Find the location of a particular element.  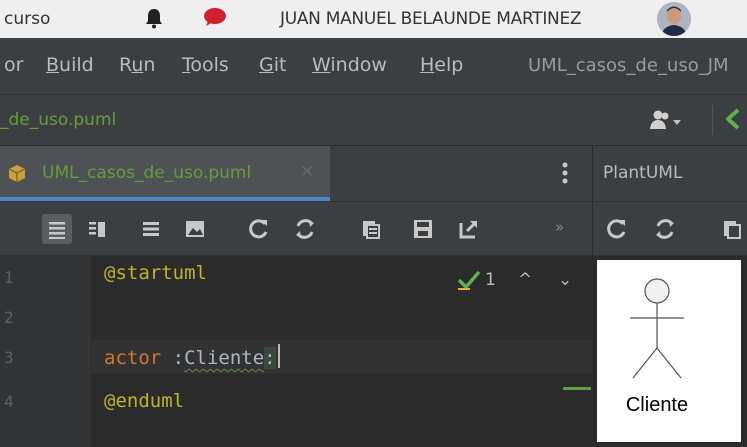

preview-sync-button is located at coordinates (665, 229).